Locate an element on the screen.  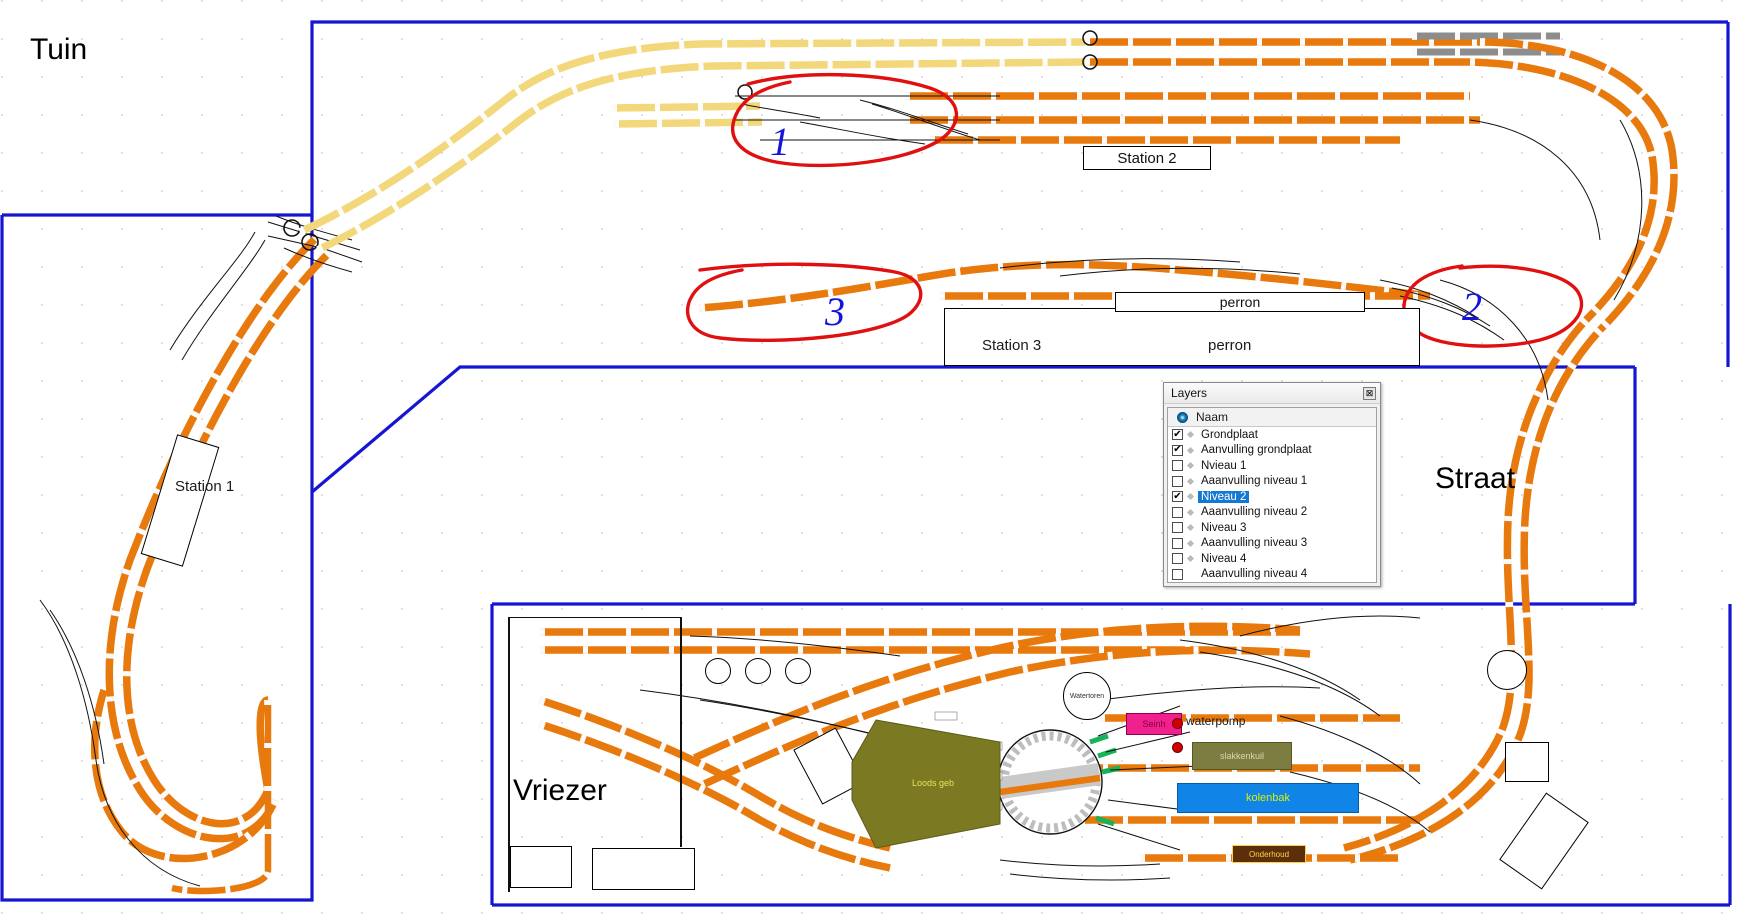
station2-label-box: Station 2 is located at coordinates (1147, 158).